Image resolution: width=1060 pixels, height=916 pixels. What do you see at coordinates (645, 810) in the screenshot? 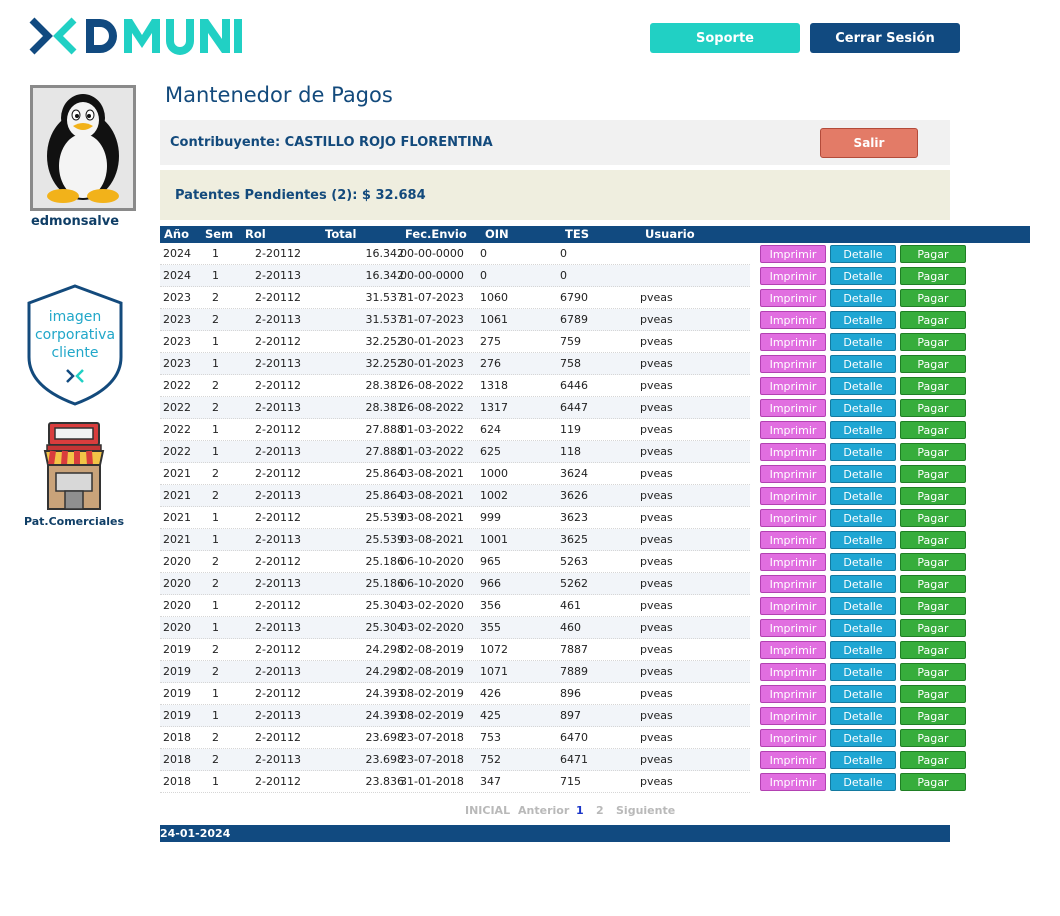
I see `page-next-link: Siguiente` at bounding box center [645, 810].